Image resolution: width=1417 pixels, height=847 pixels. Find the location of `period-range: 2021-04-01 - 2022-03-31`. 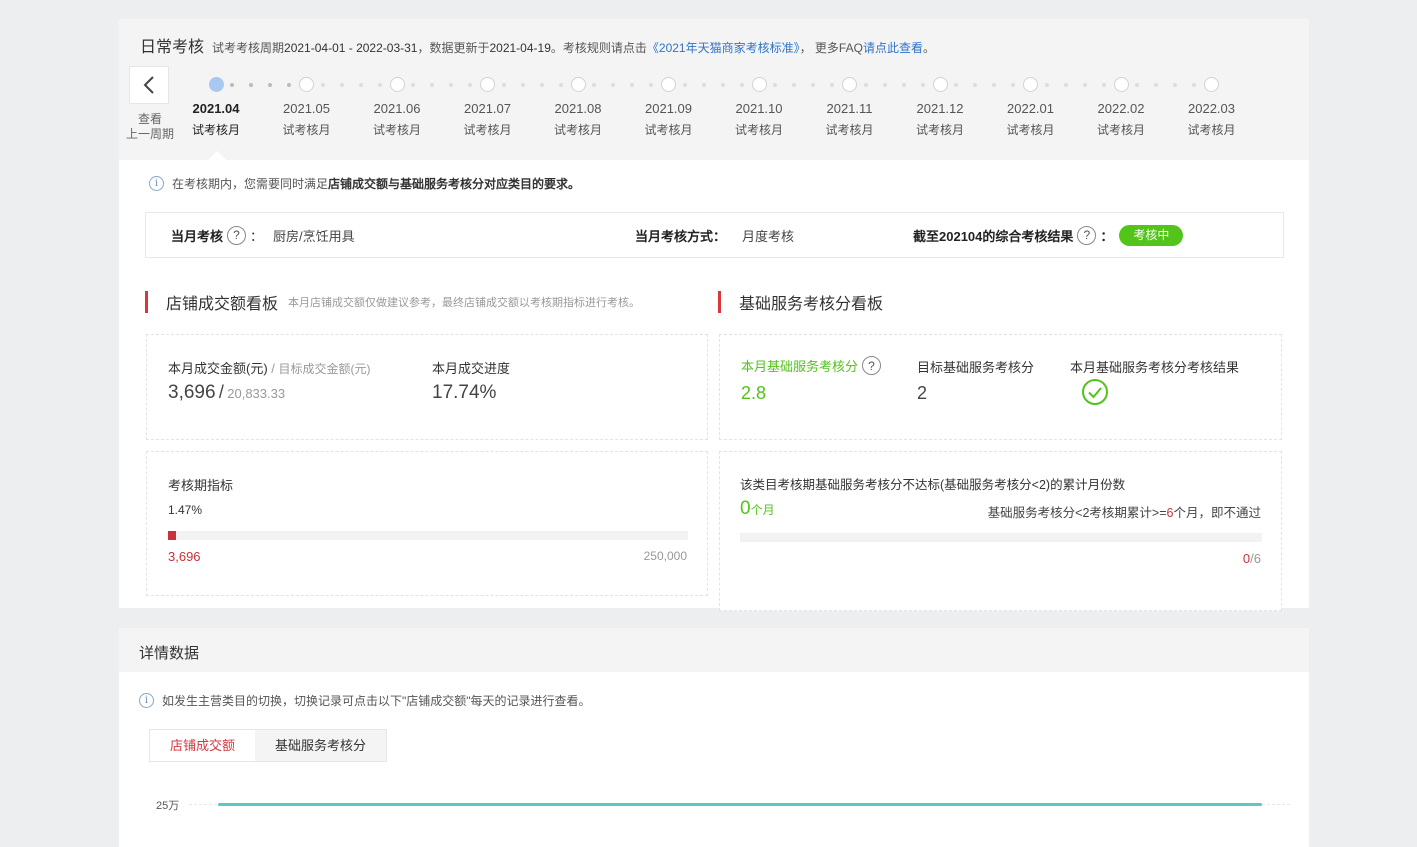

period-range: 2021-04-01 - 2022-03-31 is located at coordinates (351, 48).